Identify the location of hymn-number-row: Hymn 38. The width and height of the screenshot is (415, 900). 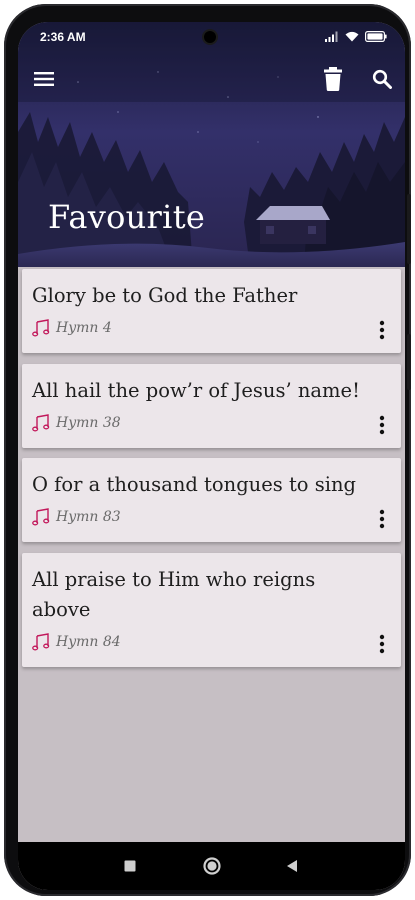
(76, 423).